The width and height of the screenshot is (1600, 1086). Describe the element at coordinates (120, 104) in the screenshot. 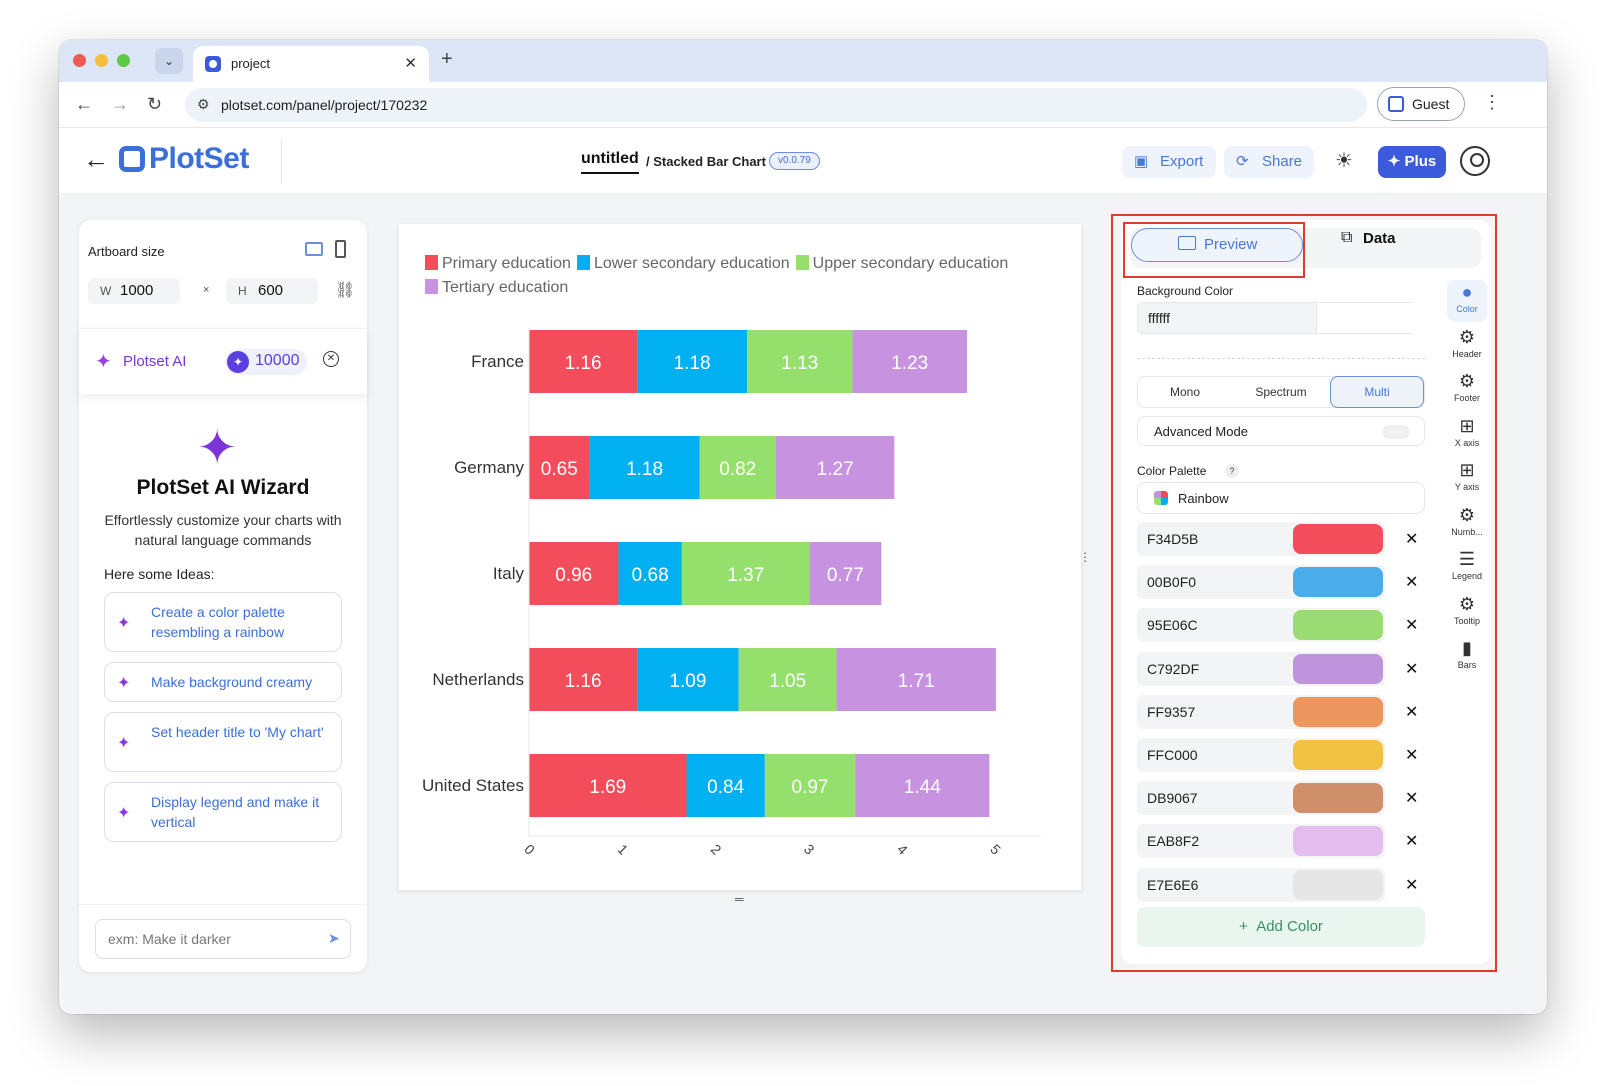

I see `forward-icon: →` at that location.